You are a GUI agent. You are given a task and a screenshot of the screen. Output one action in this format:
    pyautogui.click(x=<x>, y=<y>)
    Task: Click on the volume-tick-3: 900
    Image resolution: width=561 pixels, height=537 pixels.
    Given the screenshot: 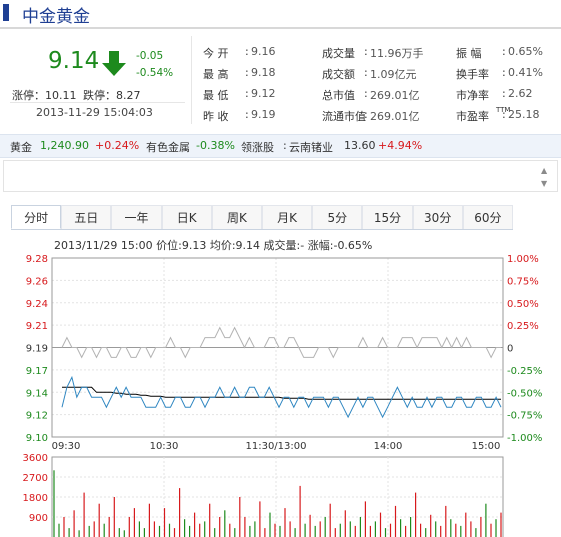 What is the action you would take?
    pyautogui.click(x=38, y=518)
    